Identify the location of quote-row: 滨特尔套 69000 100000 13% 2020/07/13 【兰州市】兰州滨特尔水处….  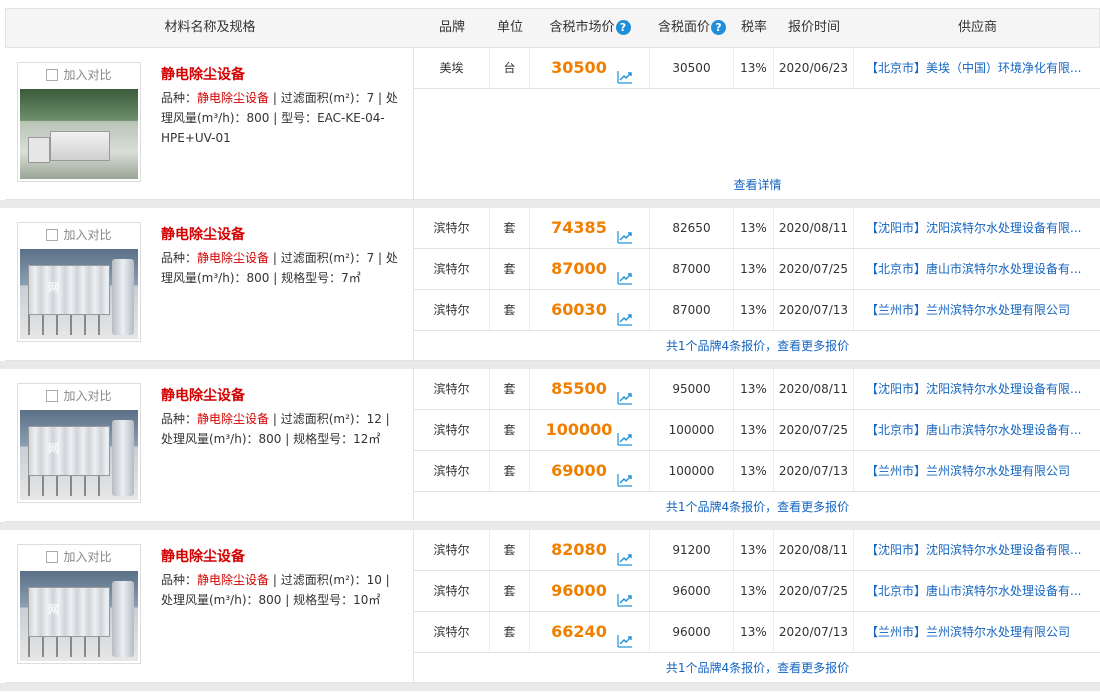
(757, 471).